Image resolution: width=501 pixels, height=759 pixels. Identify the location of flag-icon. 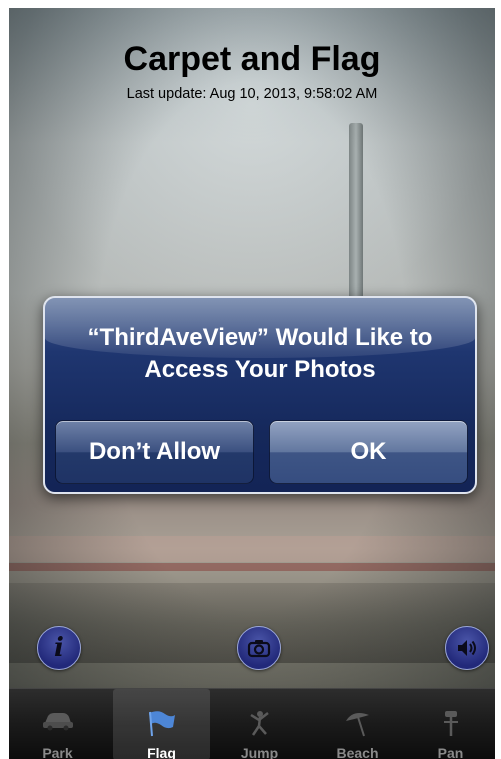
(161, 724).